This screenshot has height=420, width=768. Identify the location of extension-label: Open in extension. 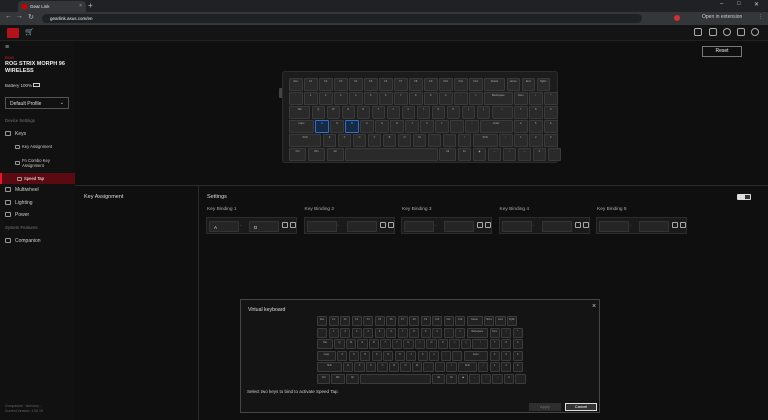
(722, 17).